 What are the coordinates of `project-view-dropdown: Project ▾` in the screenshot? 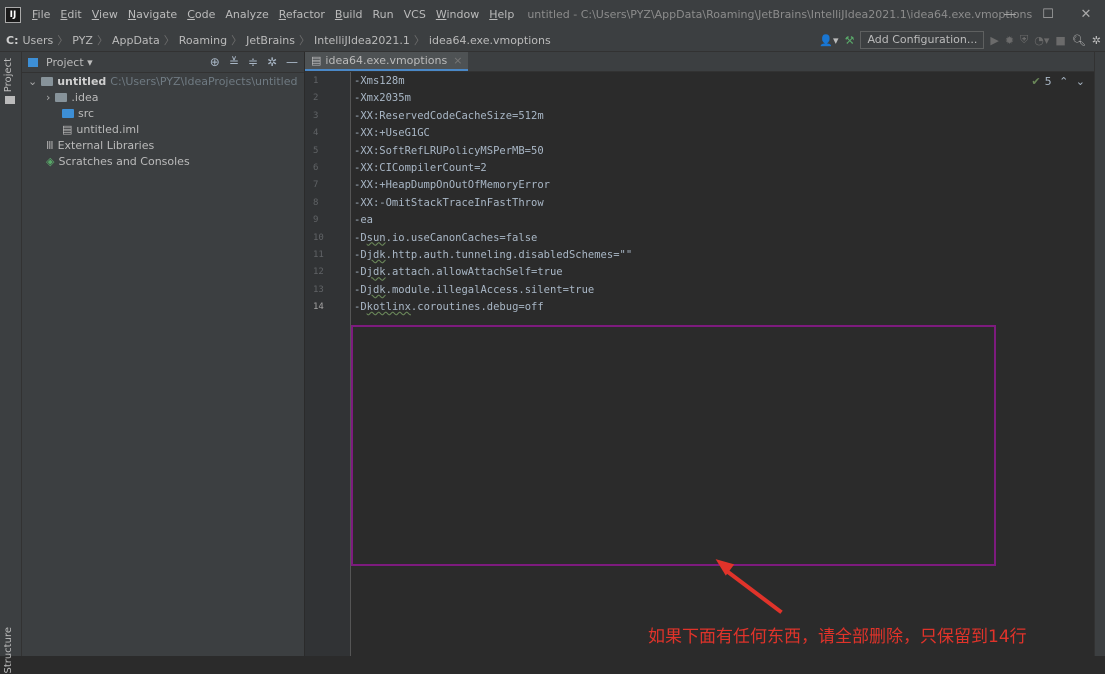 It's located at (69, 62).